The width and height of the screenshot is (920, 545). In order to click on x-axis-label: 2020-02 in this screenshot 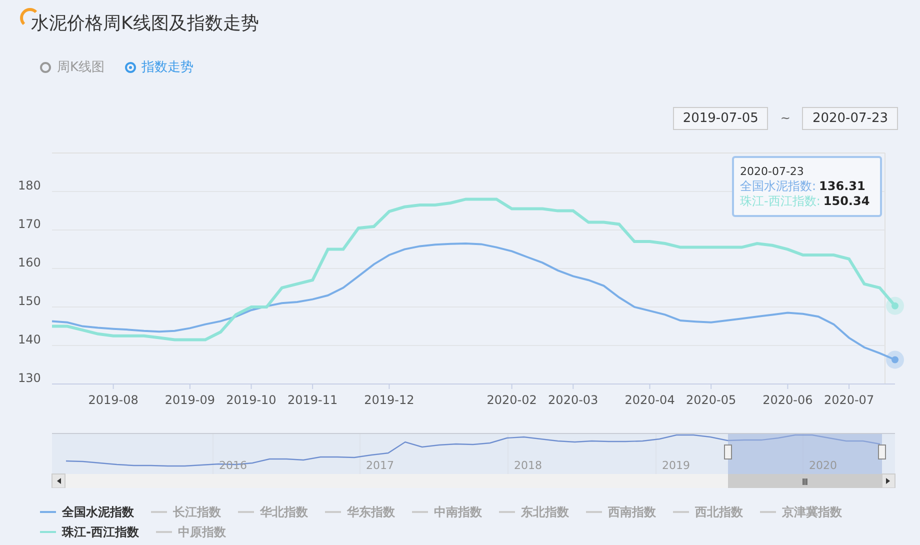, I will do `click(511, 400)`.